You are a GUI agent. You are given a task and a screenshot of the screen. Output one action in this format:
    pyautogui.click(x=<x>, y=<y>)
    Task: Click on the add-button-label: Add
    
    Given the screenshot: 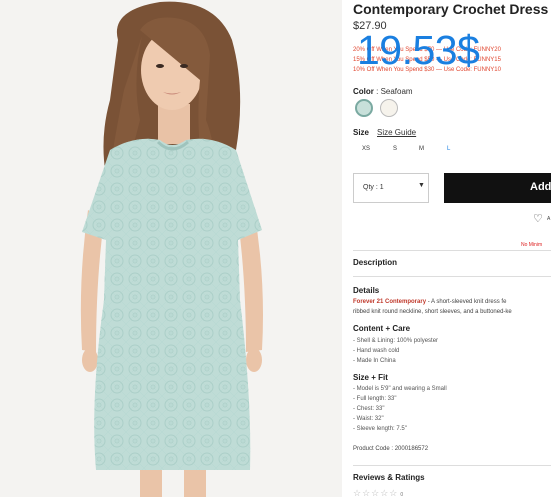 What is the action you would take?
    pyautogui.click(x=540, y=187)
    